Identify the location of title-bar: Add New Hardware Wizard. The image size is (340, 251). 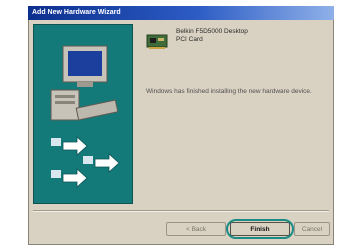
(181, 13).